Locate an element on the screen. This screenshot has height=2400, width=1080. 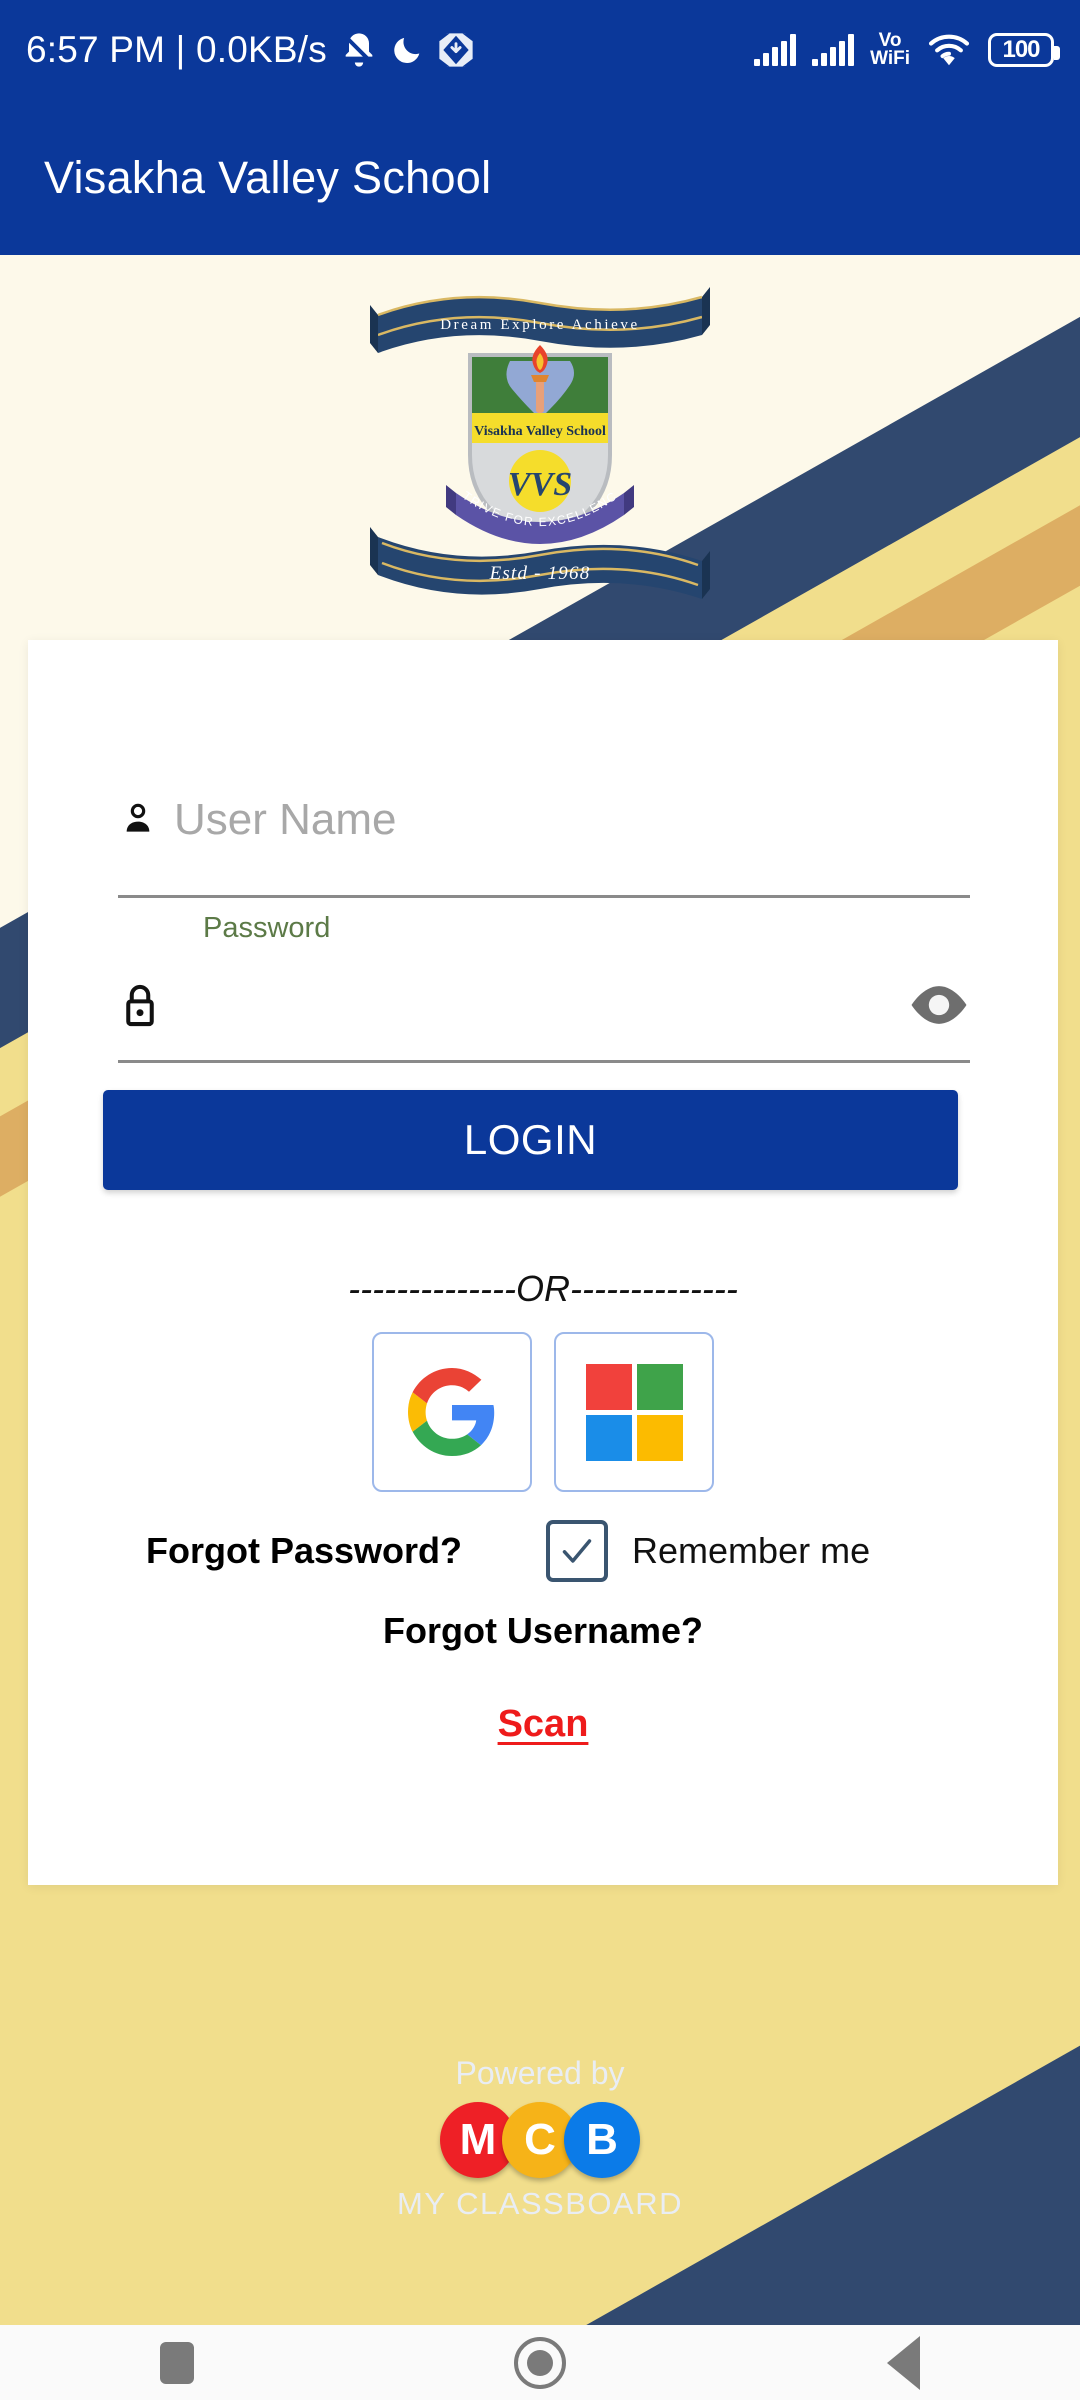
username-field: User Name is located at coordinates (544, 820).